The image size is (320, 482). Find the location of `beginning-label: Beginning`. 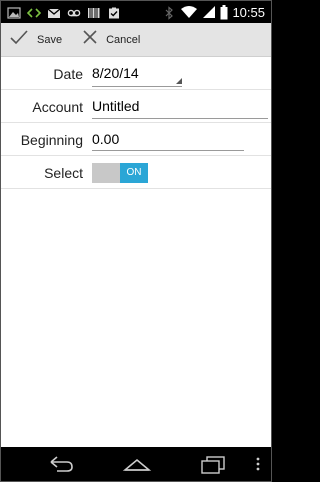

beginning-label: Beginning is located at coordinates (51, 140).